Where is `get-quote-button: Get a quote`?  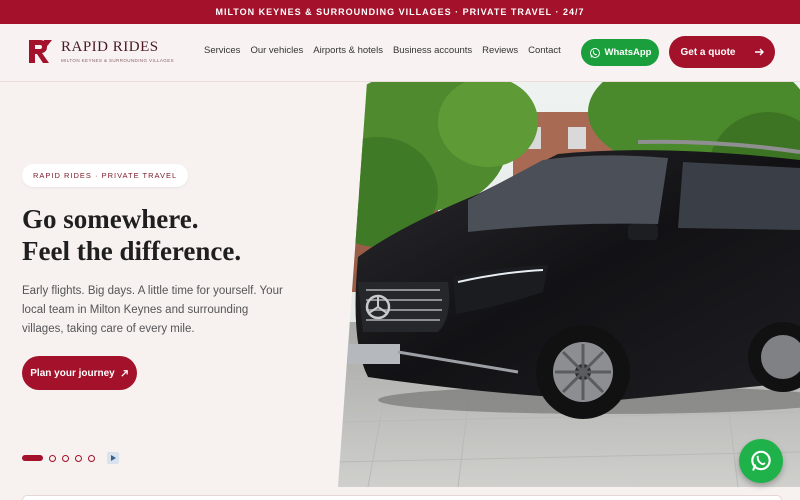
get-quote-button: Get a quote is located at coordinates (722, 52).